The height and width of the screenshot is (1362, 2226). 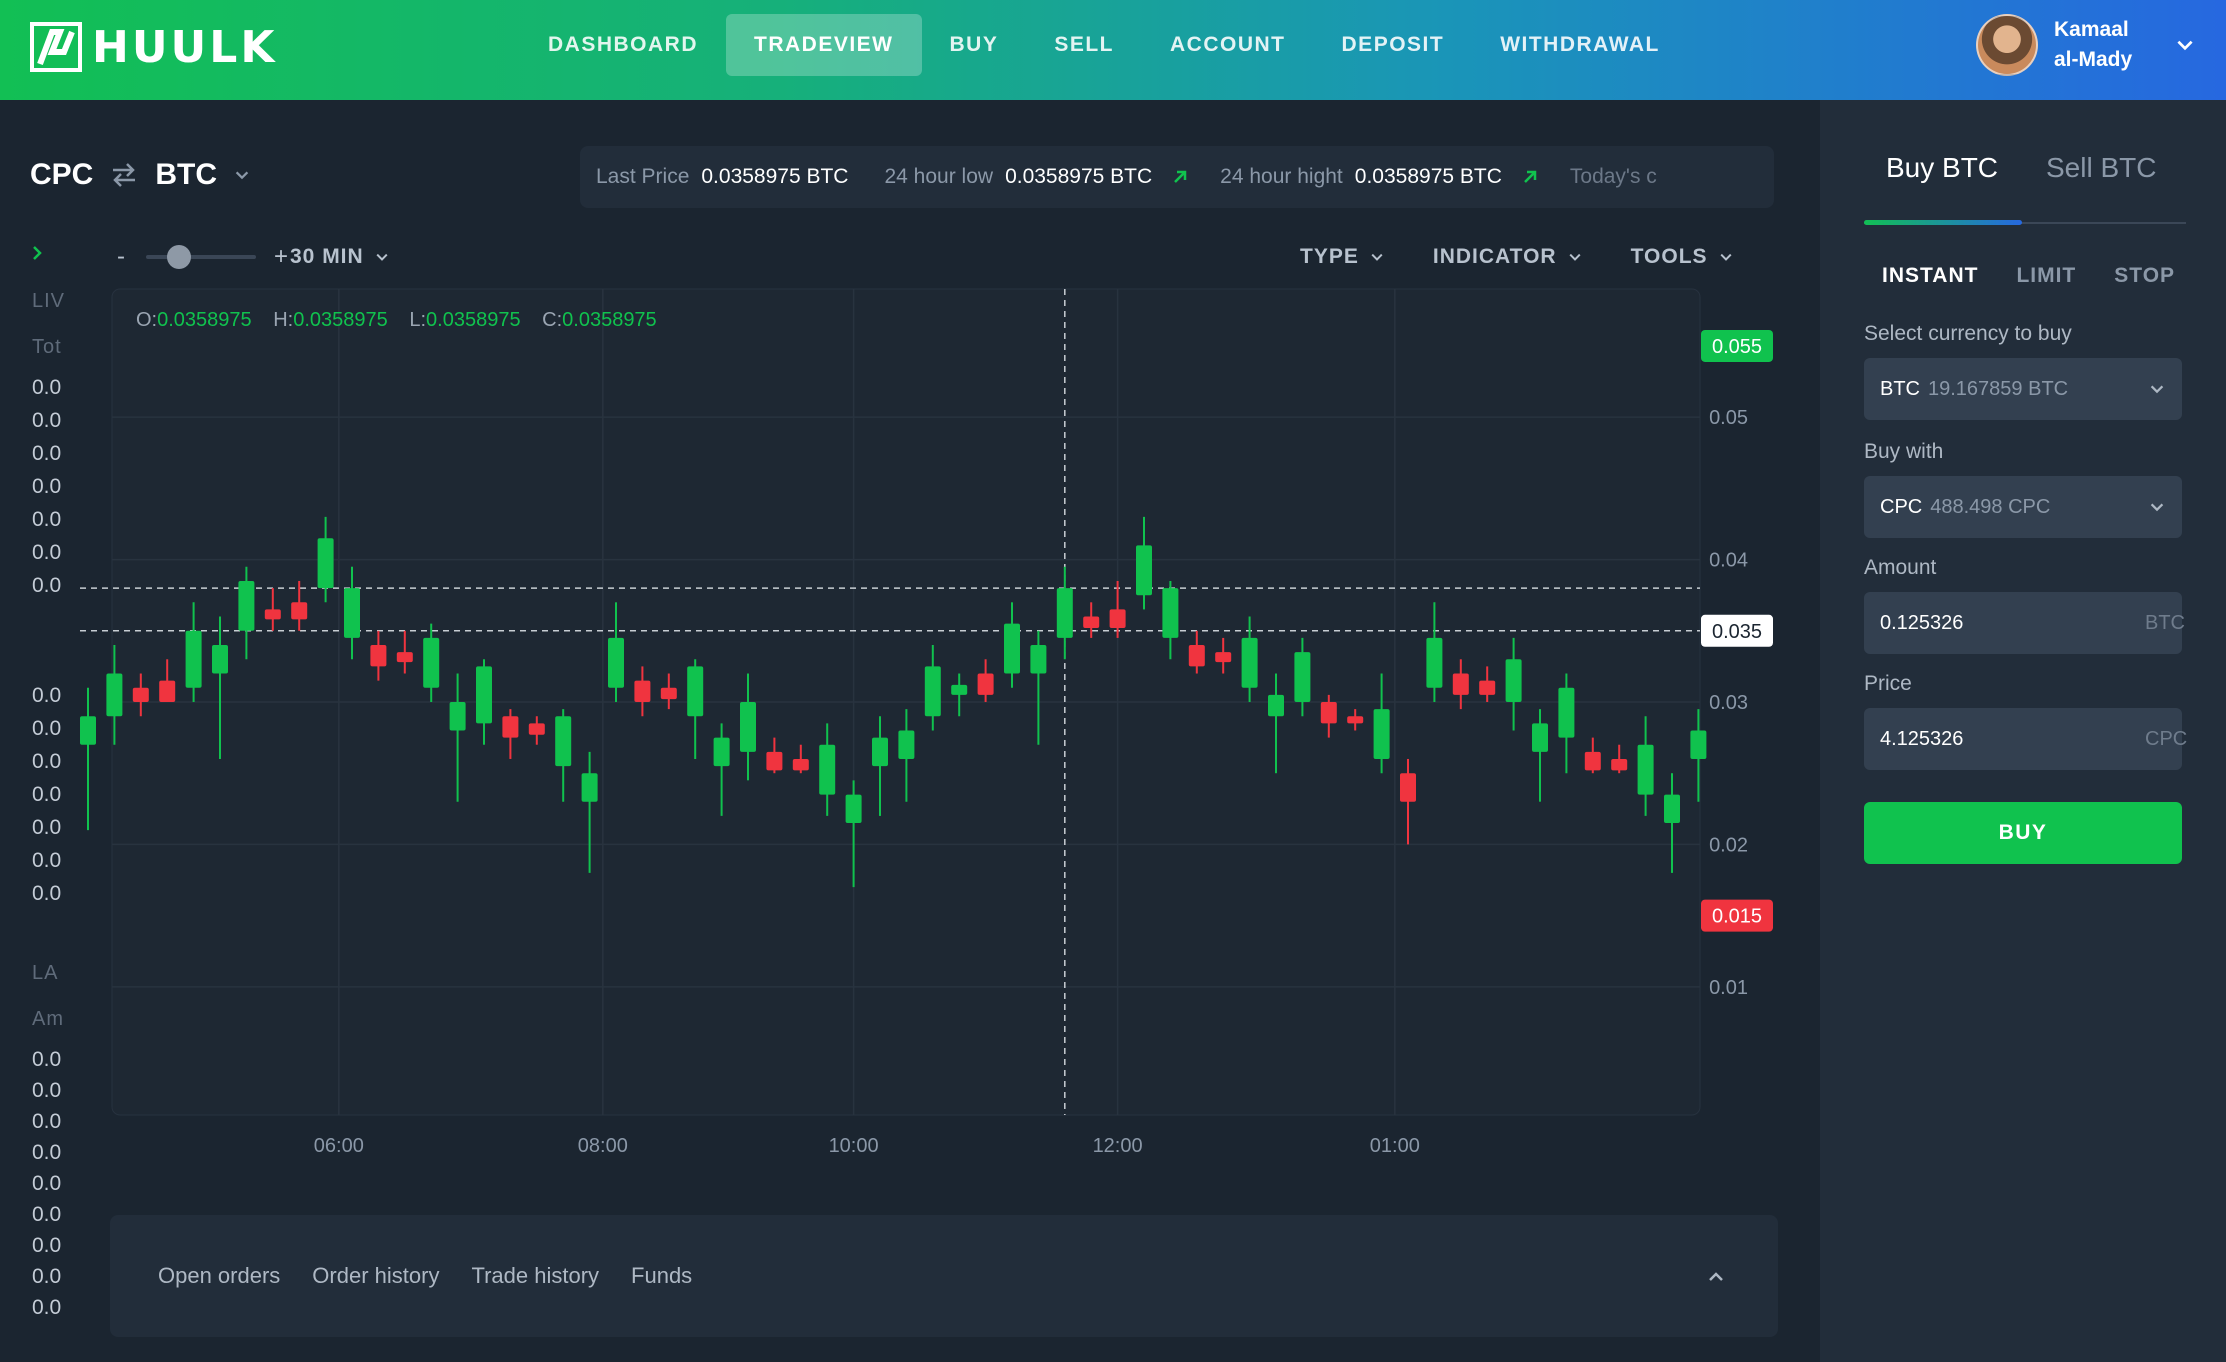 What do you see at coordinates (340, 320) in the screenshot?
I see `ohlc-high-value: 0.0358975` at bounding box center [340, 320].